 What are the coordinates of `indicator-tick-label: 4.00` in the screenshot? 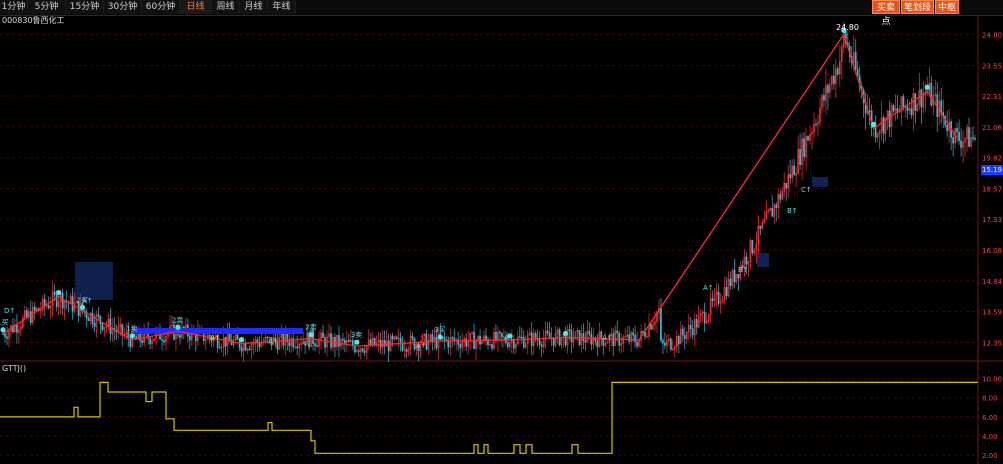 It's located at (990, 437).